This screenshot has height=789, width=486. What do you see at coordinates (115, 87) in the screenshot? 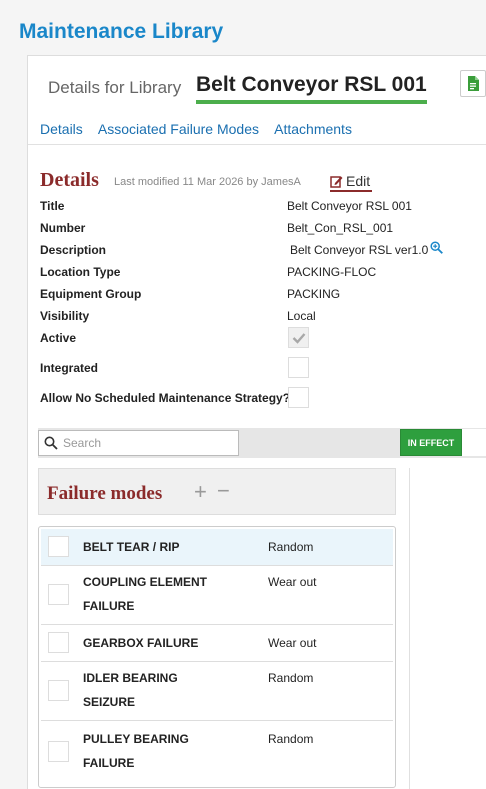
I see `header-prefix: Details for Library` at bounding box center [115, 87].